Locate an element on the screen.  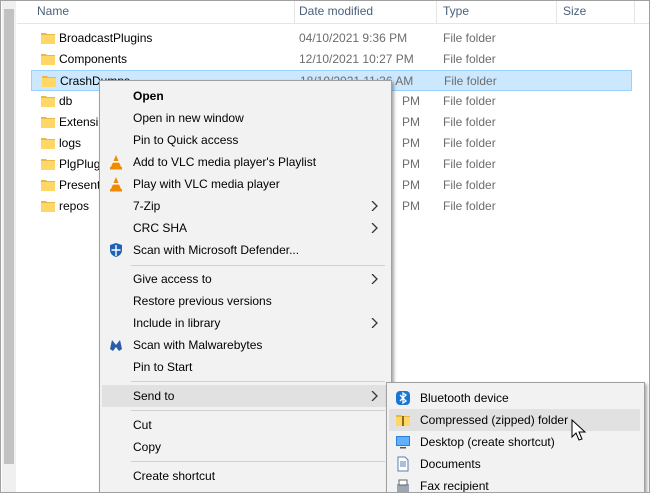
column-size-header: Size is located at coordinates (574, 12).